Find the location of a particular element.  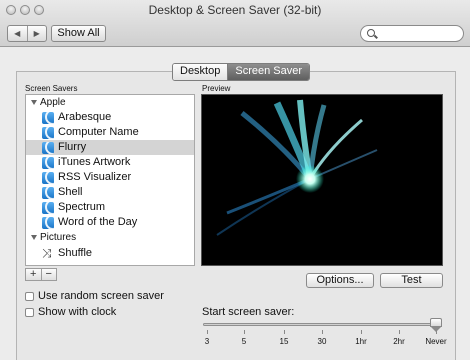

list-item-label: Computer Name is located at coordinates (98, 132).